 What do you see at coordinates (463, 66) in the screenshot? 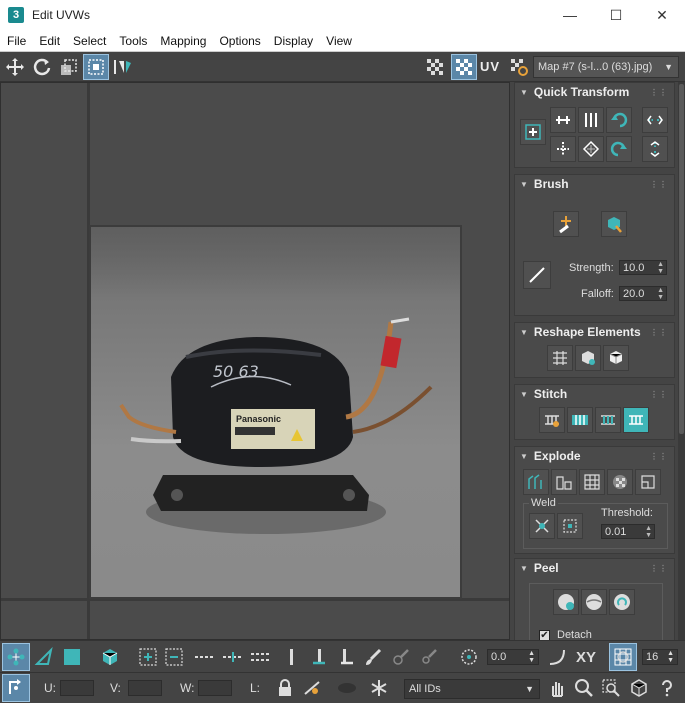
I see `show-map-icon` at bounding box center [463, 66].